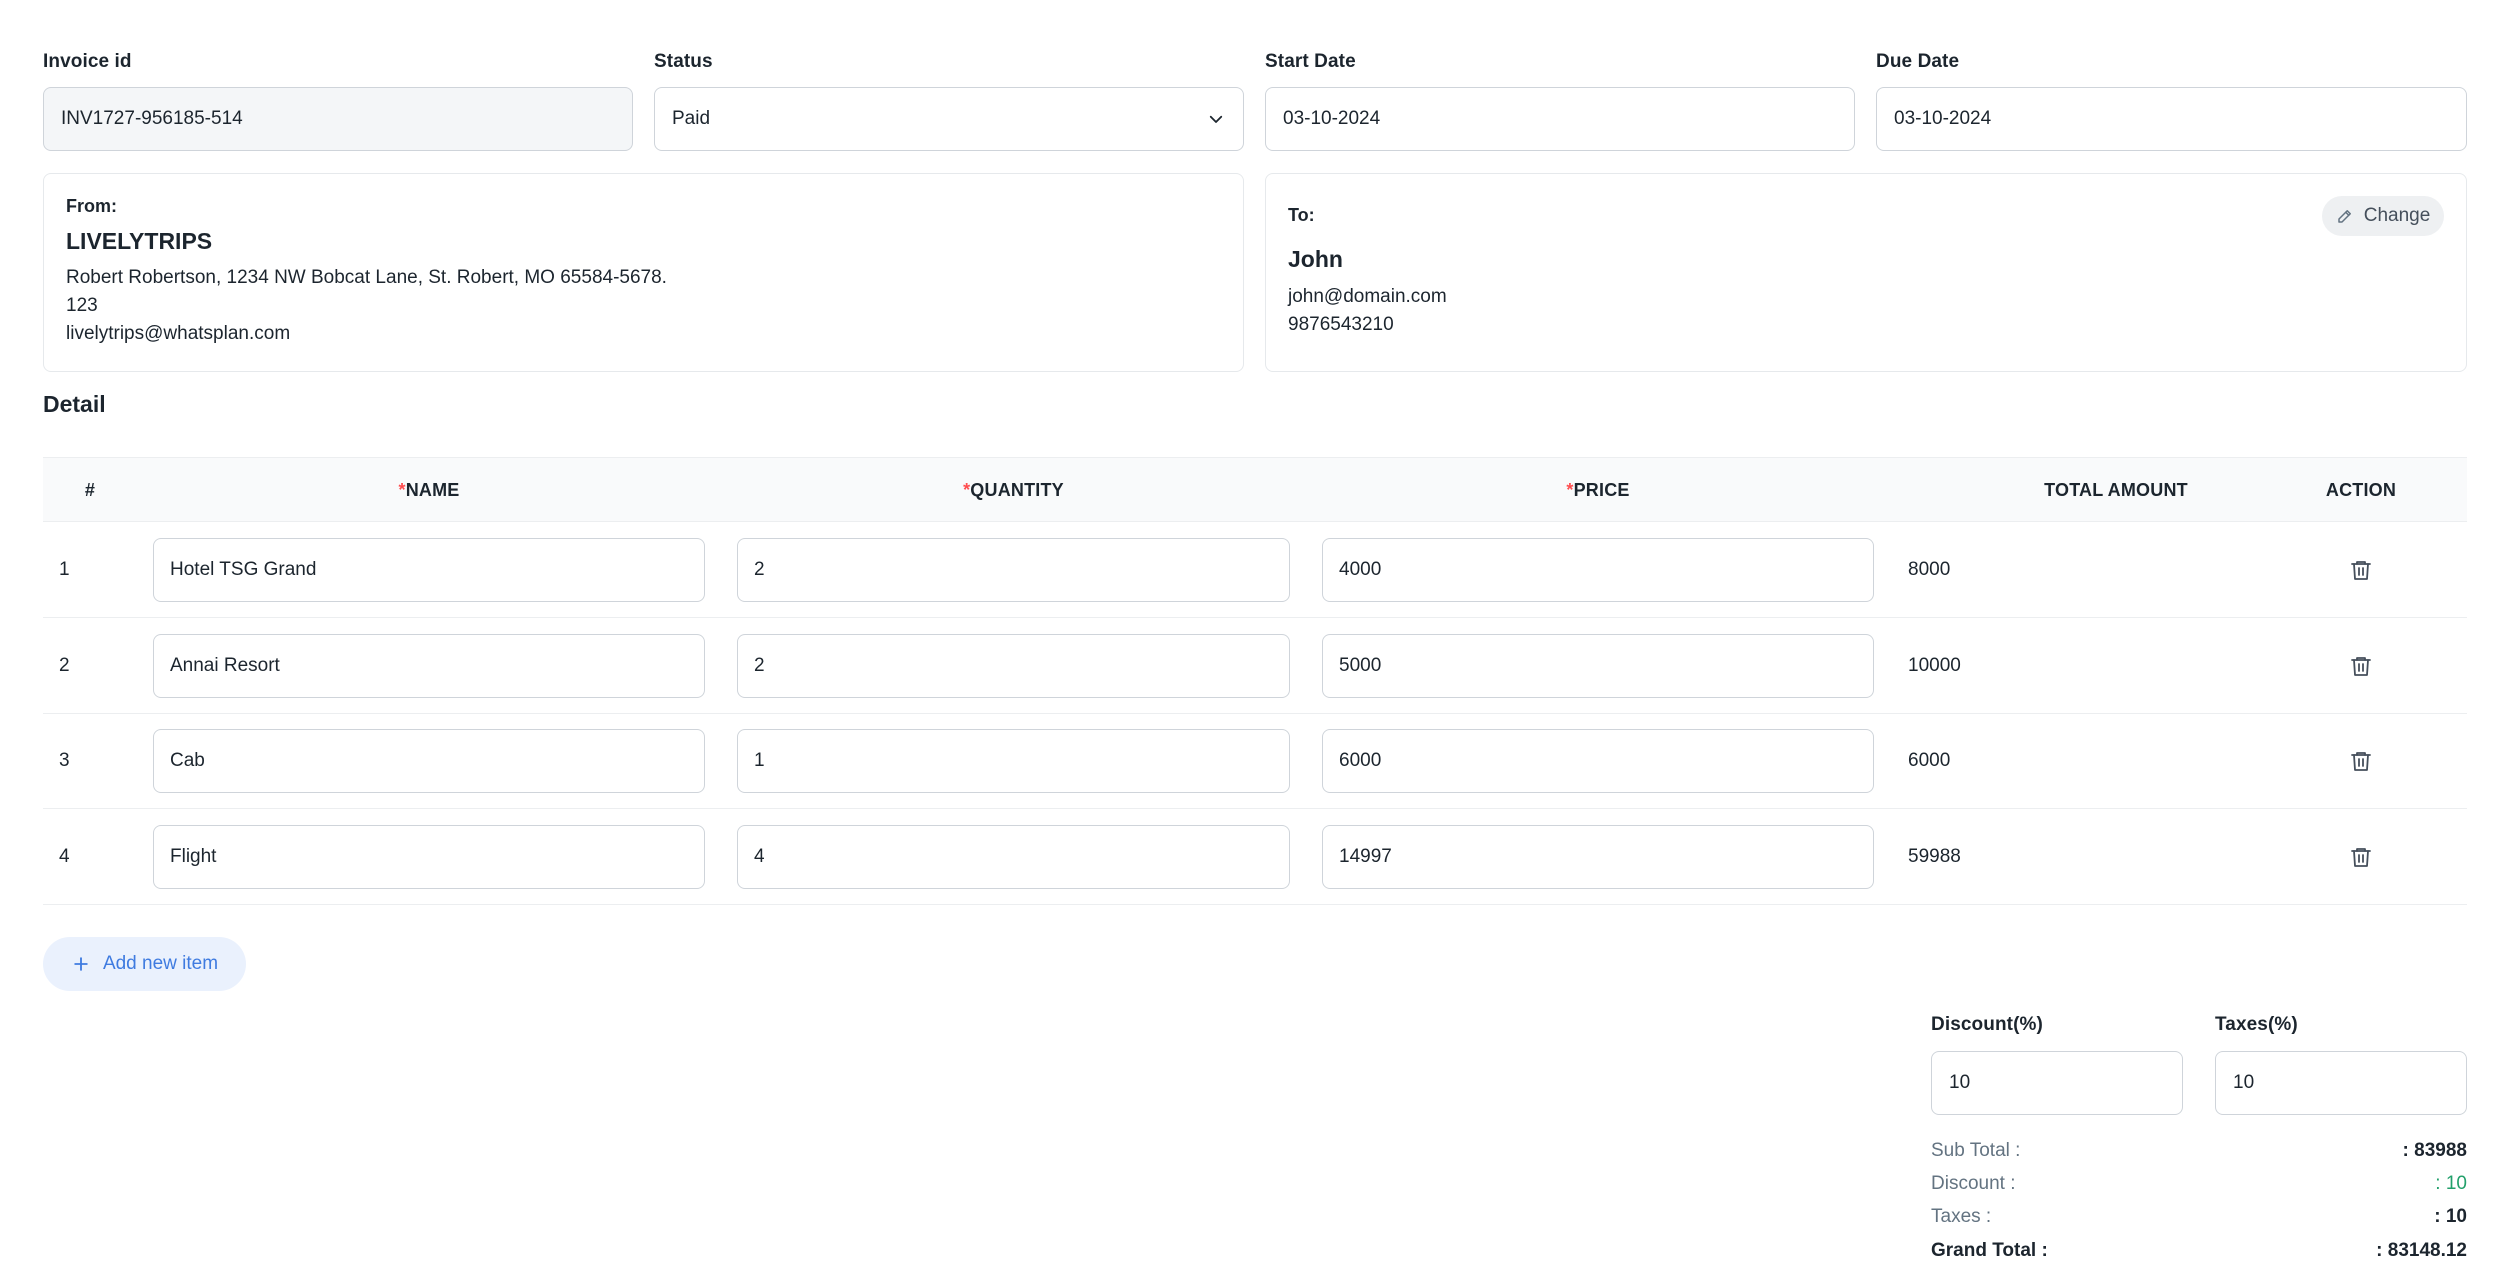  Describe the element at coordinates (64, 569) in the screenshot. I see `row-number: 1` at that location.